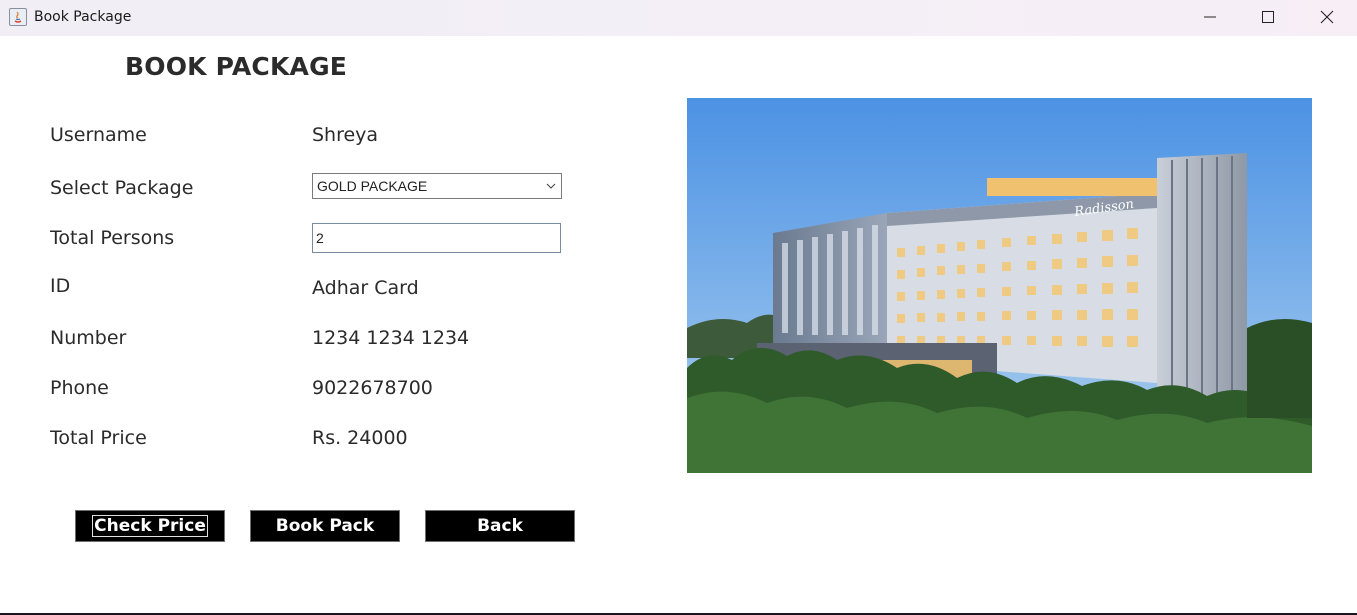  I want to click on maximize-icon, so click(1268, 17).